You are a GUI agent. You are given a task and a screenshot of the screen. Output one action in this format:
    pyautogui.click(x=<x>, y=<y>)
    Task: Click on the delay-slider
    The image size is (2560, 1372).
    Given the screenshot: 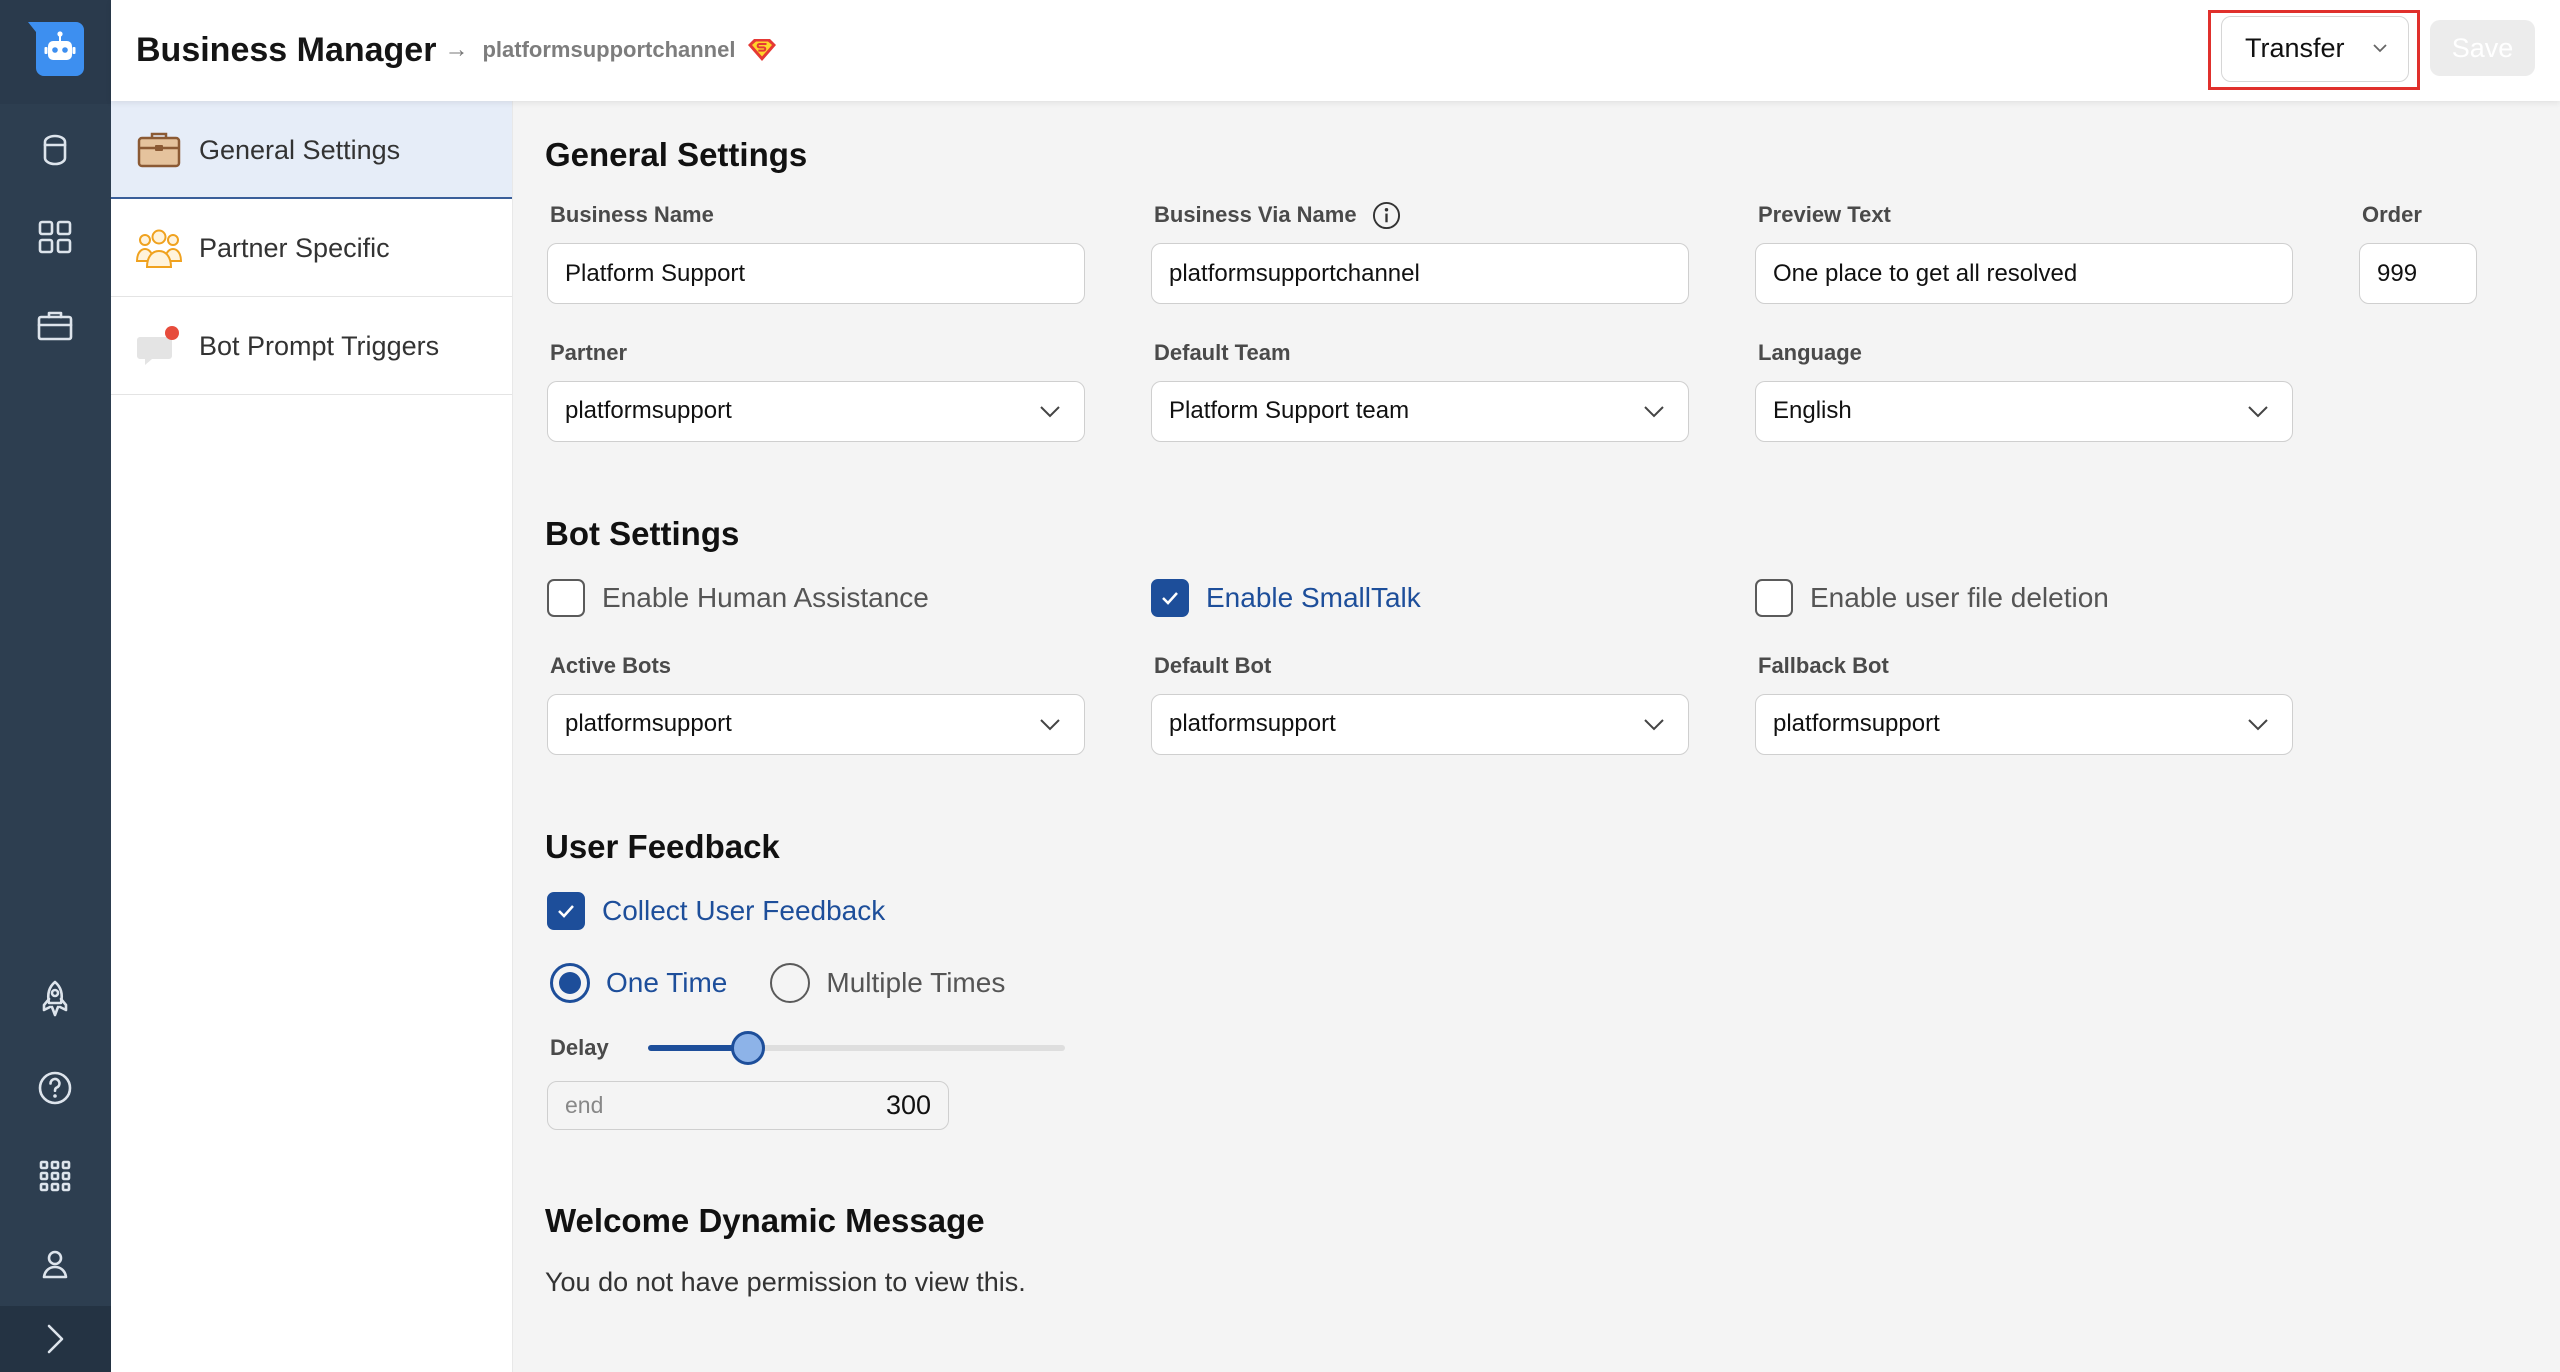 What is the action you would take?
    pyautogui.click(x=856, y=1048)
    